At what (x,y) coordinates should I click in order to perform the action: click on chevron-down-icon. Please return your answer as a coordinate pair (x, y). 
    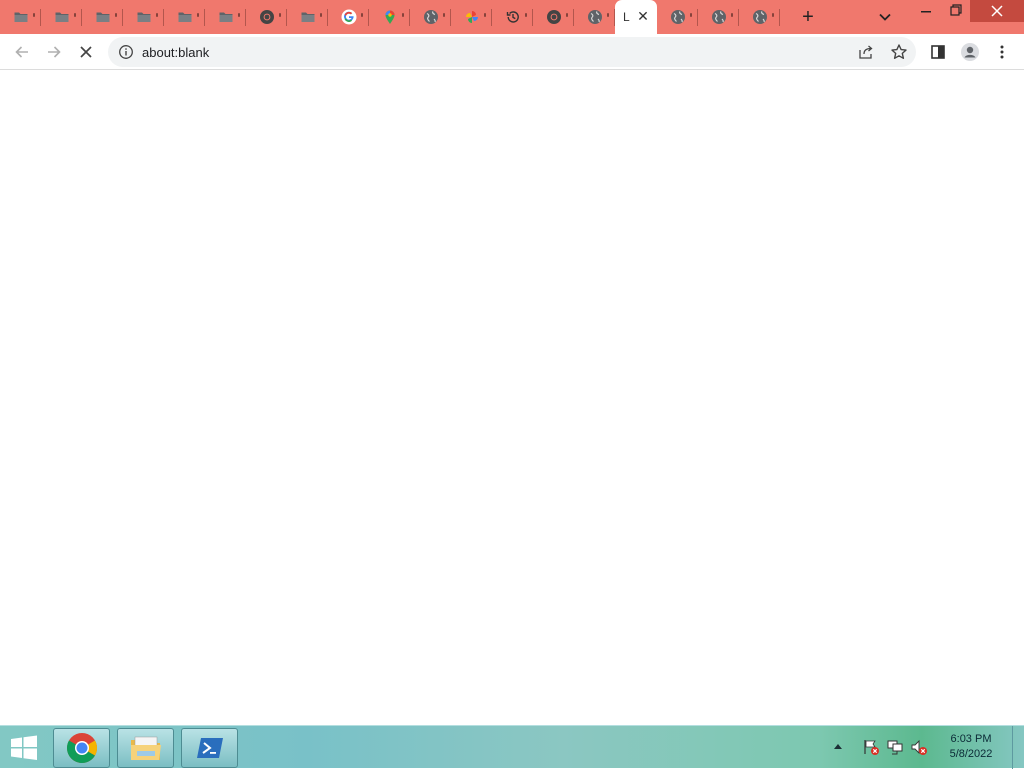
    Looking at the image, I should click on (885, 17).